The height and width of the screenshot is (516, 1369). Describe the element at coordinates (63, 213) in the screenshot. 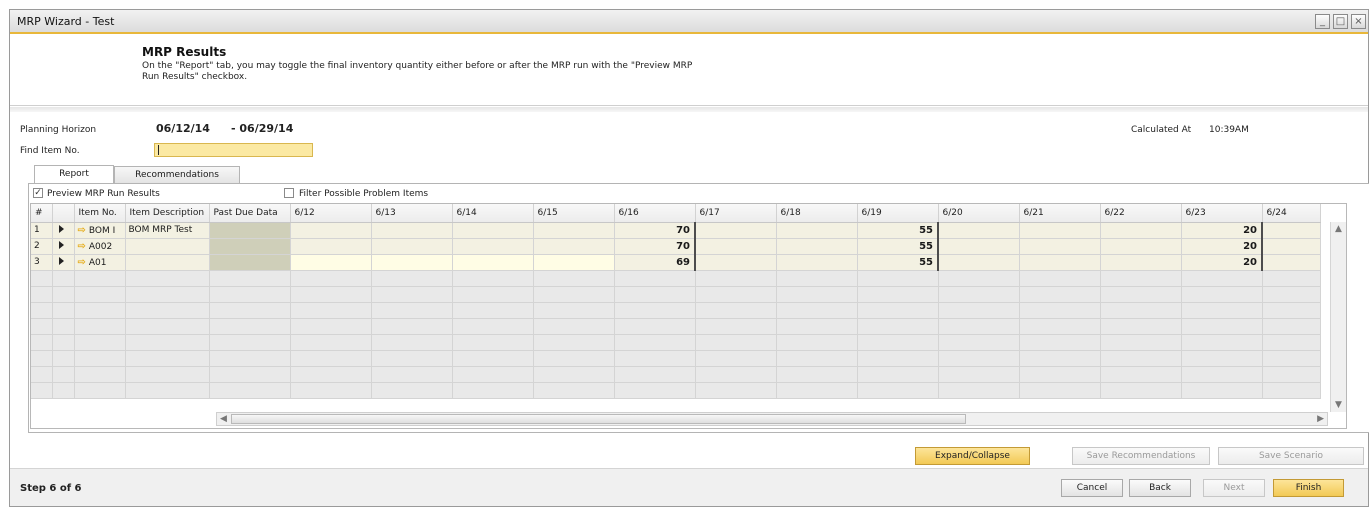

I see `column-header` at that location.